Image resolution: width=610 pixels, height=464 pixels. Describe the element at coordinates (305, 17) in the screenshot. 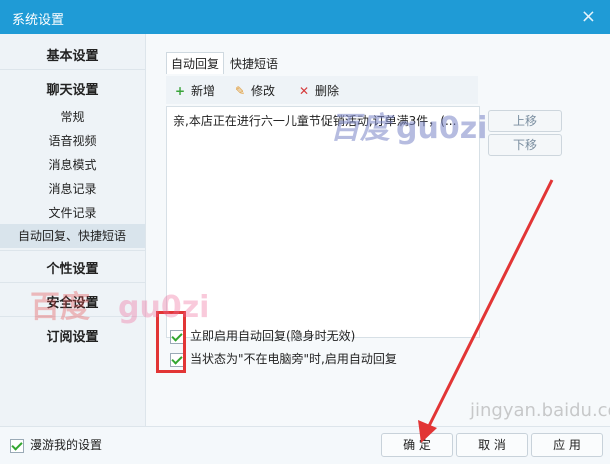

I see `window-titlebar: 系统设置 ×` at that location.